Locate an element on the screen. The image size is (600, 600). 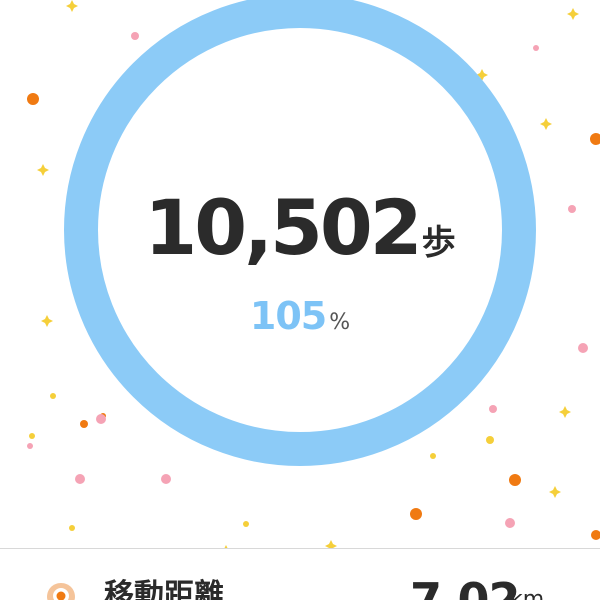
step-count-value: 10,502 is located at coordinates (283, 227).